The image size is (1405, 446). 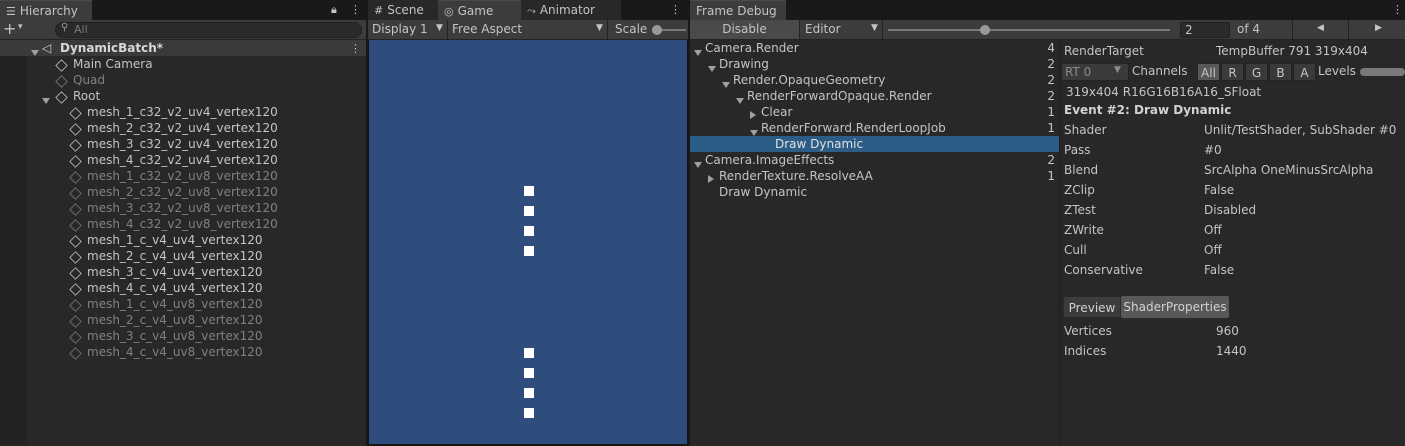 I want to click on event-tree-item: Camera.ImageEffects 2, so click(x=874, y=160).